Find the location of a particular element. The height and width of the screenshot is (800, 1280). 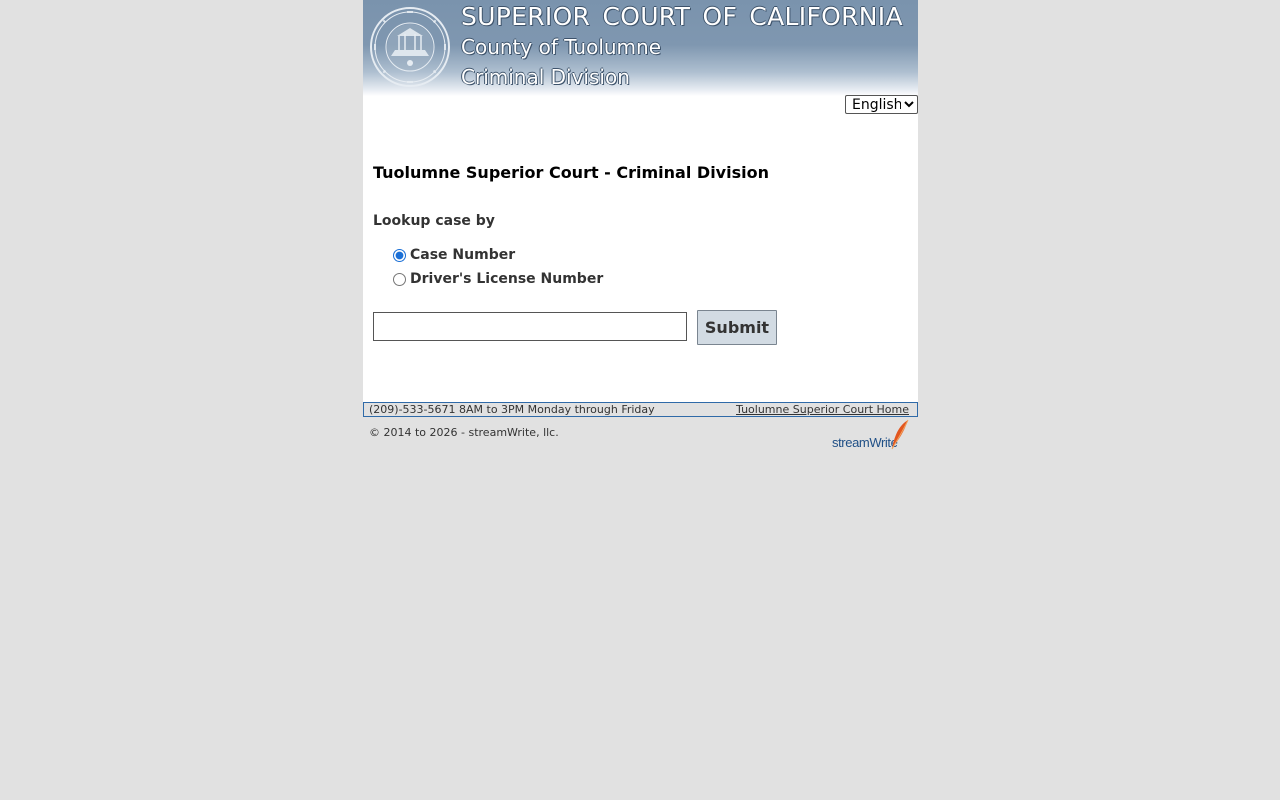

case-number-radio is located at coordinates (399, 255).